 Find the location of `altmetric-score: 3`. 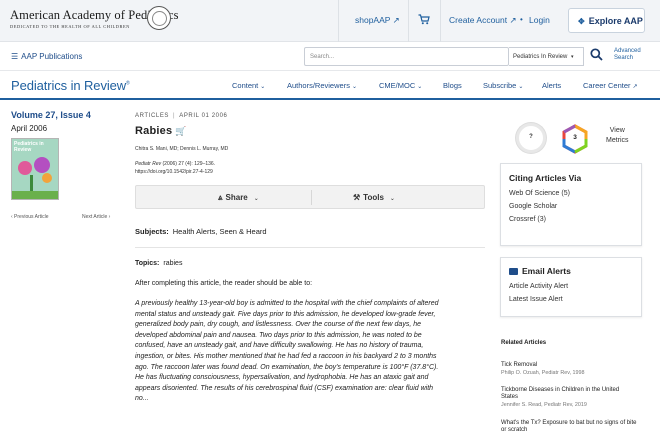

altmetric-score: 3 is located at coordinates (575, 137).